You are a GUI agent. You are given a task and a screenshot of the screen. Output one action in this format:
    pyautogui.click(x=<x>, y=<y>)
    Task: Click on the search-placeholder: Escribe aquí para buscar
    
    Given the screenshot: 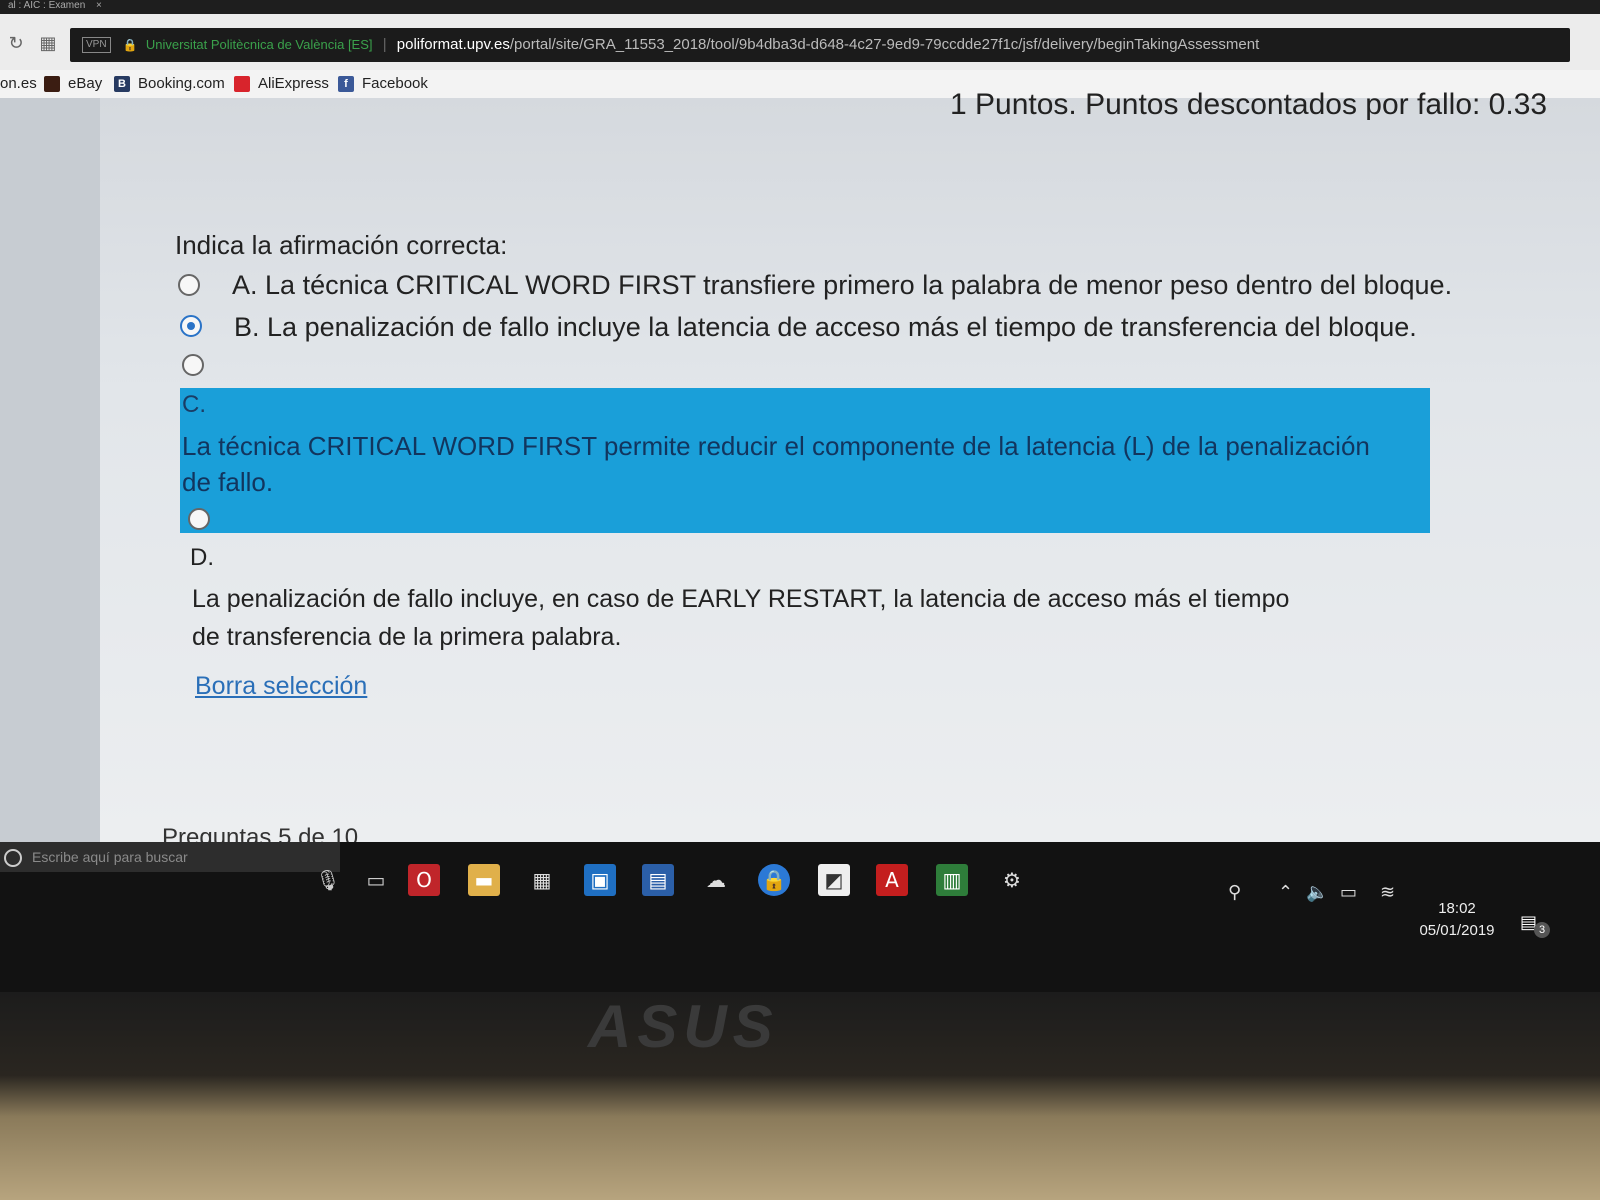 What is the action you would take?
    pyautogui.click(x=110, y=857)
    